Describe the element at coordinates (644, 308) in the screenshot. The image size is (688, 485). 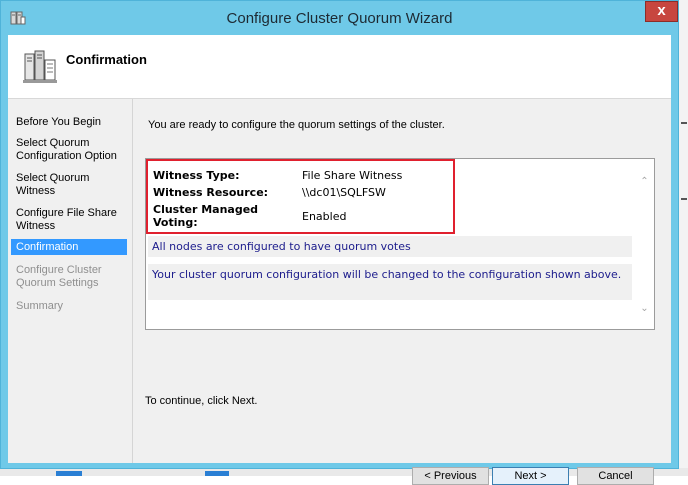
I see `scroll-down-icon: ⌄` at that location.